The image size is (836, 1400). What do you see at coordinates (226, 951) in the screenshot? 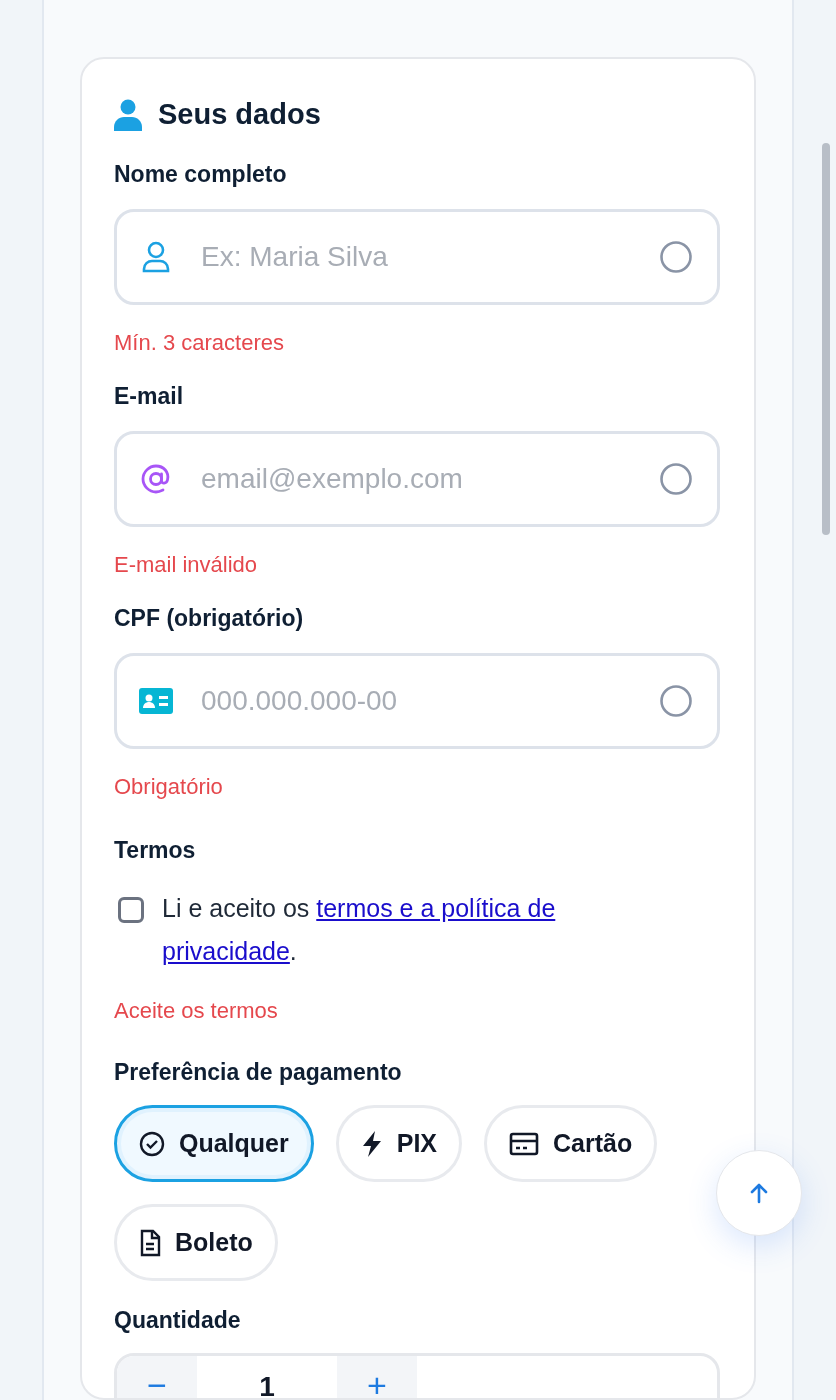
I see `terms-link: privacidade` at bounding box center [226, 951].